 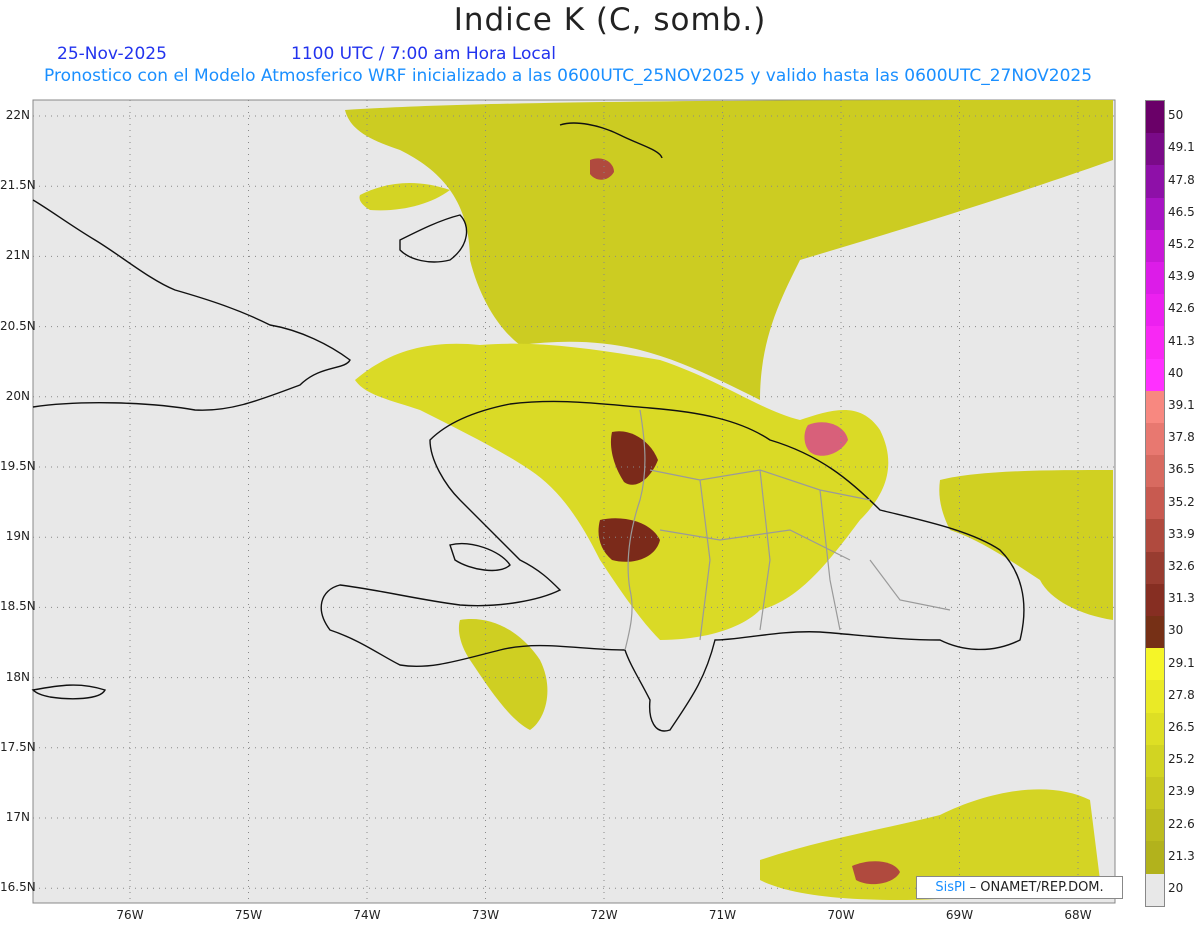 What do you see at coordinates (1181, 276) in the screenshot?
I see `legend-label: 43.9` at bounding box center [1181, 276].